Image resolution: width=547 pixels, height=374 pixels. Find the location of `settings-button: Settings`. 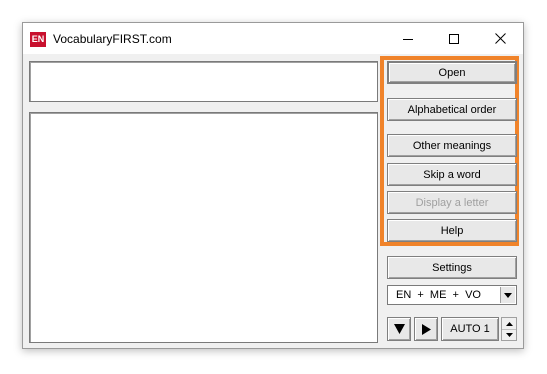

settings-button: Settings is located at coordinates (452, 267).